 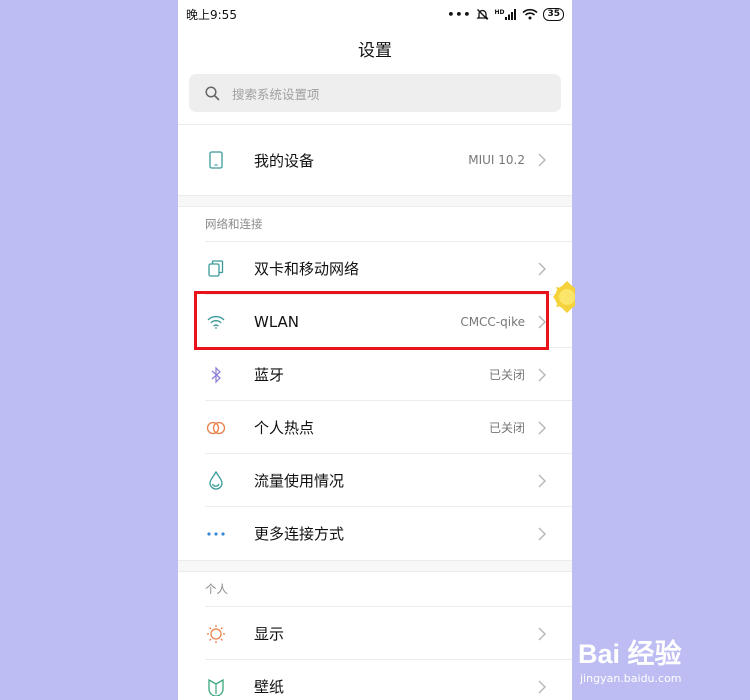 I want to click on my-device-version: MIUI 10.2, so click(x=496, y=160).